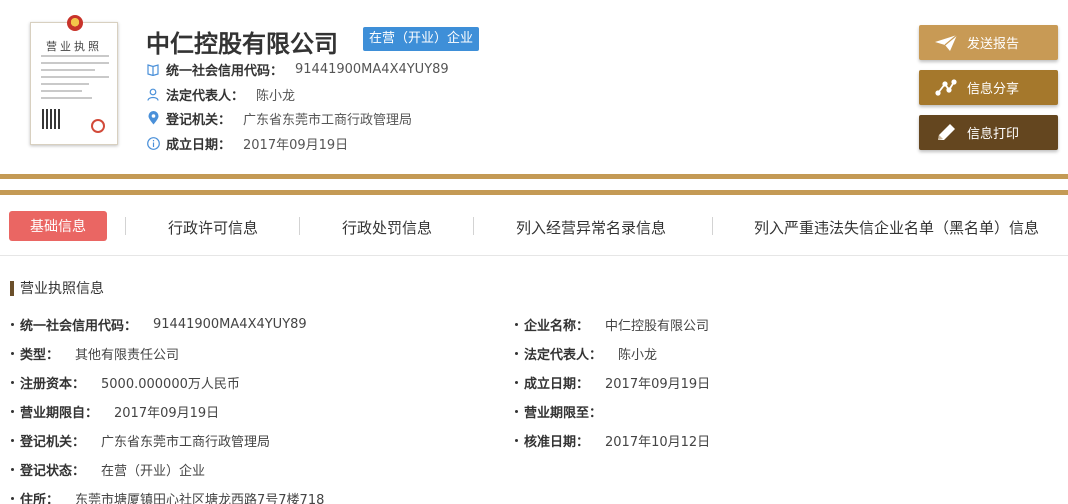 The width and height of the screenshot is (1068, 504). I want to click on send-report-label: 发送报告, so click(993, 44).